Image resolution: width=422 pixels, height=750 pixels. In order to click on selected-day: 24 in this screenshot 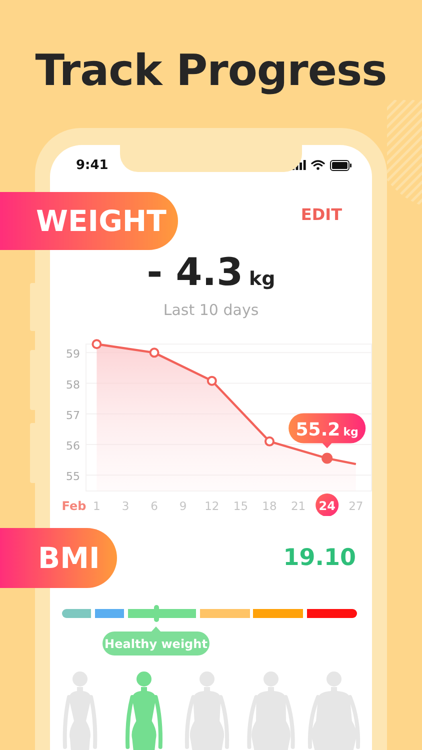, I will do `click(327, 505)`.